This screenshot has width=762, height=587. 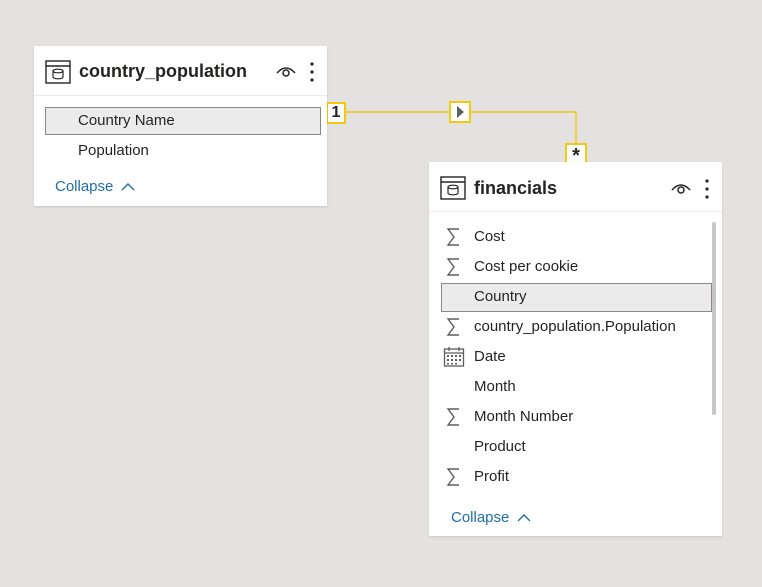 What do you see at coordinates (336, 113) in the screenshot?
I see `cardinality-one-marker: 1` at bounding box center [336, 113].